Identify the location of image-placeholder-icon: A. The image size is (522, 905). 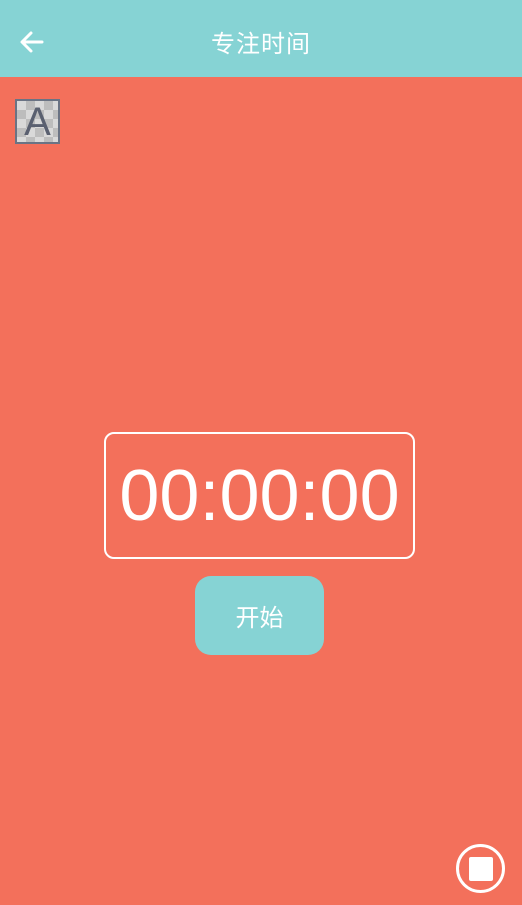
(37, 121).